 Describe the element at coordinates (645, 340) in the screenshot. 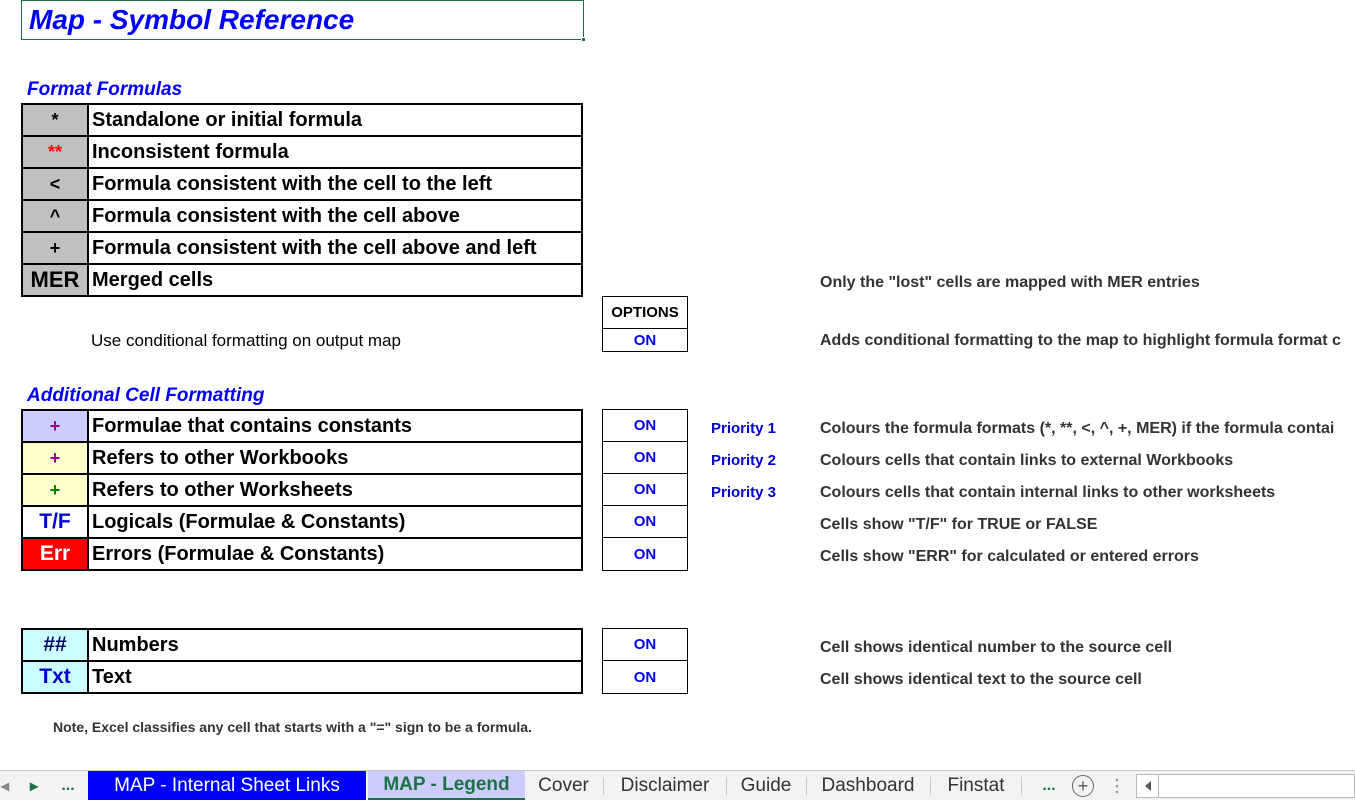

I see `conditional-format-toggle: ON` at that location.